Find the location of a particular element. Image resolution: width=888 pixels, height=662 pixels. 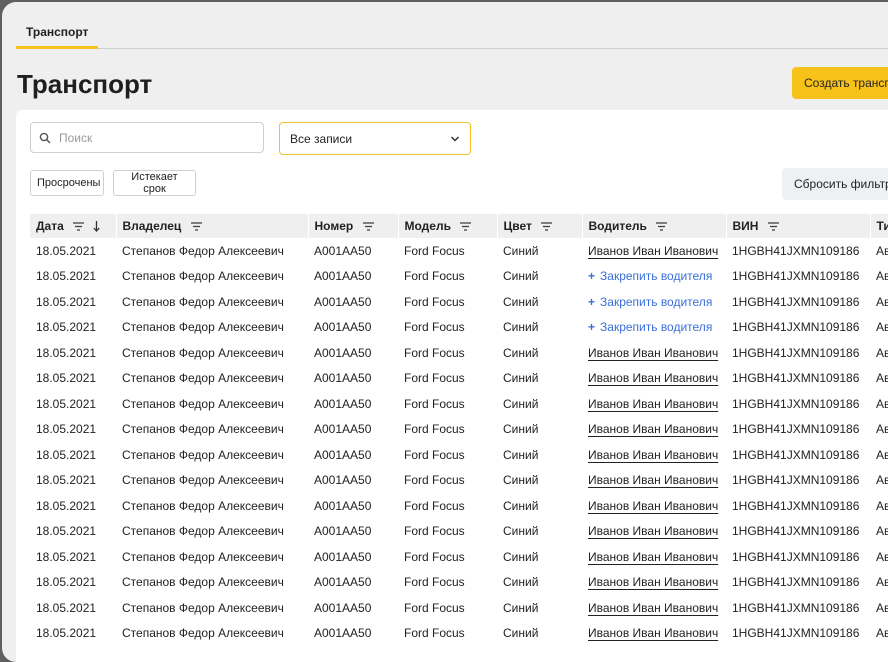

column-type: Ти is located at coordinates (879, 226).